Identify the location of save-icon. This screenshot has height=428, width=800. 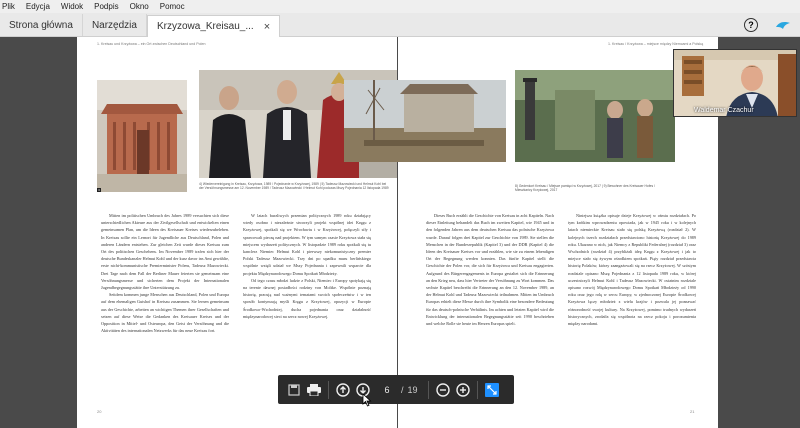
(294, 389).